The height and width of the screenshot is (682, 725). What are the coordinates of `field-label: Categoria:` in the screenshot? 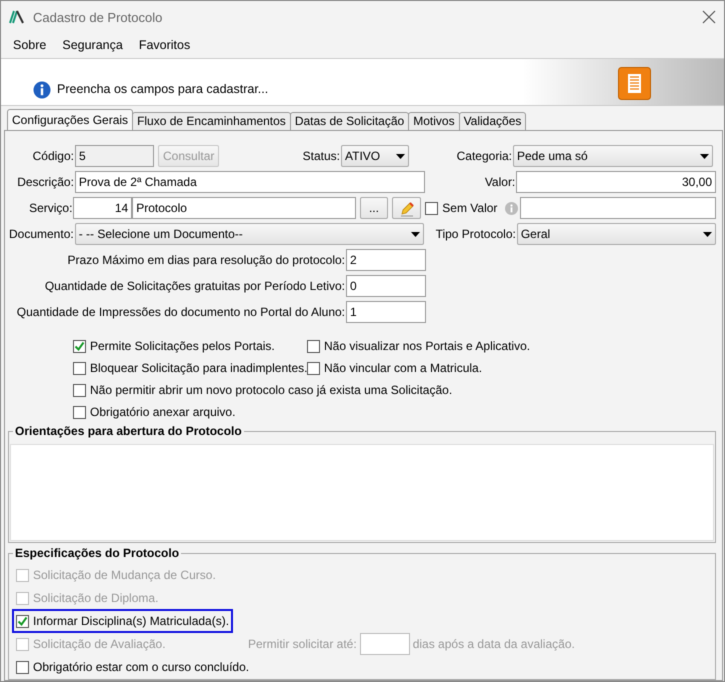 It's located at (484, 156).